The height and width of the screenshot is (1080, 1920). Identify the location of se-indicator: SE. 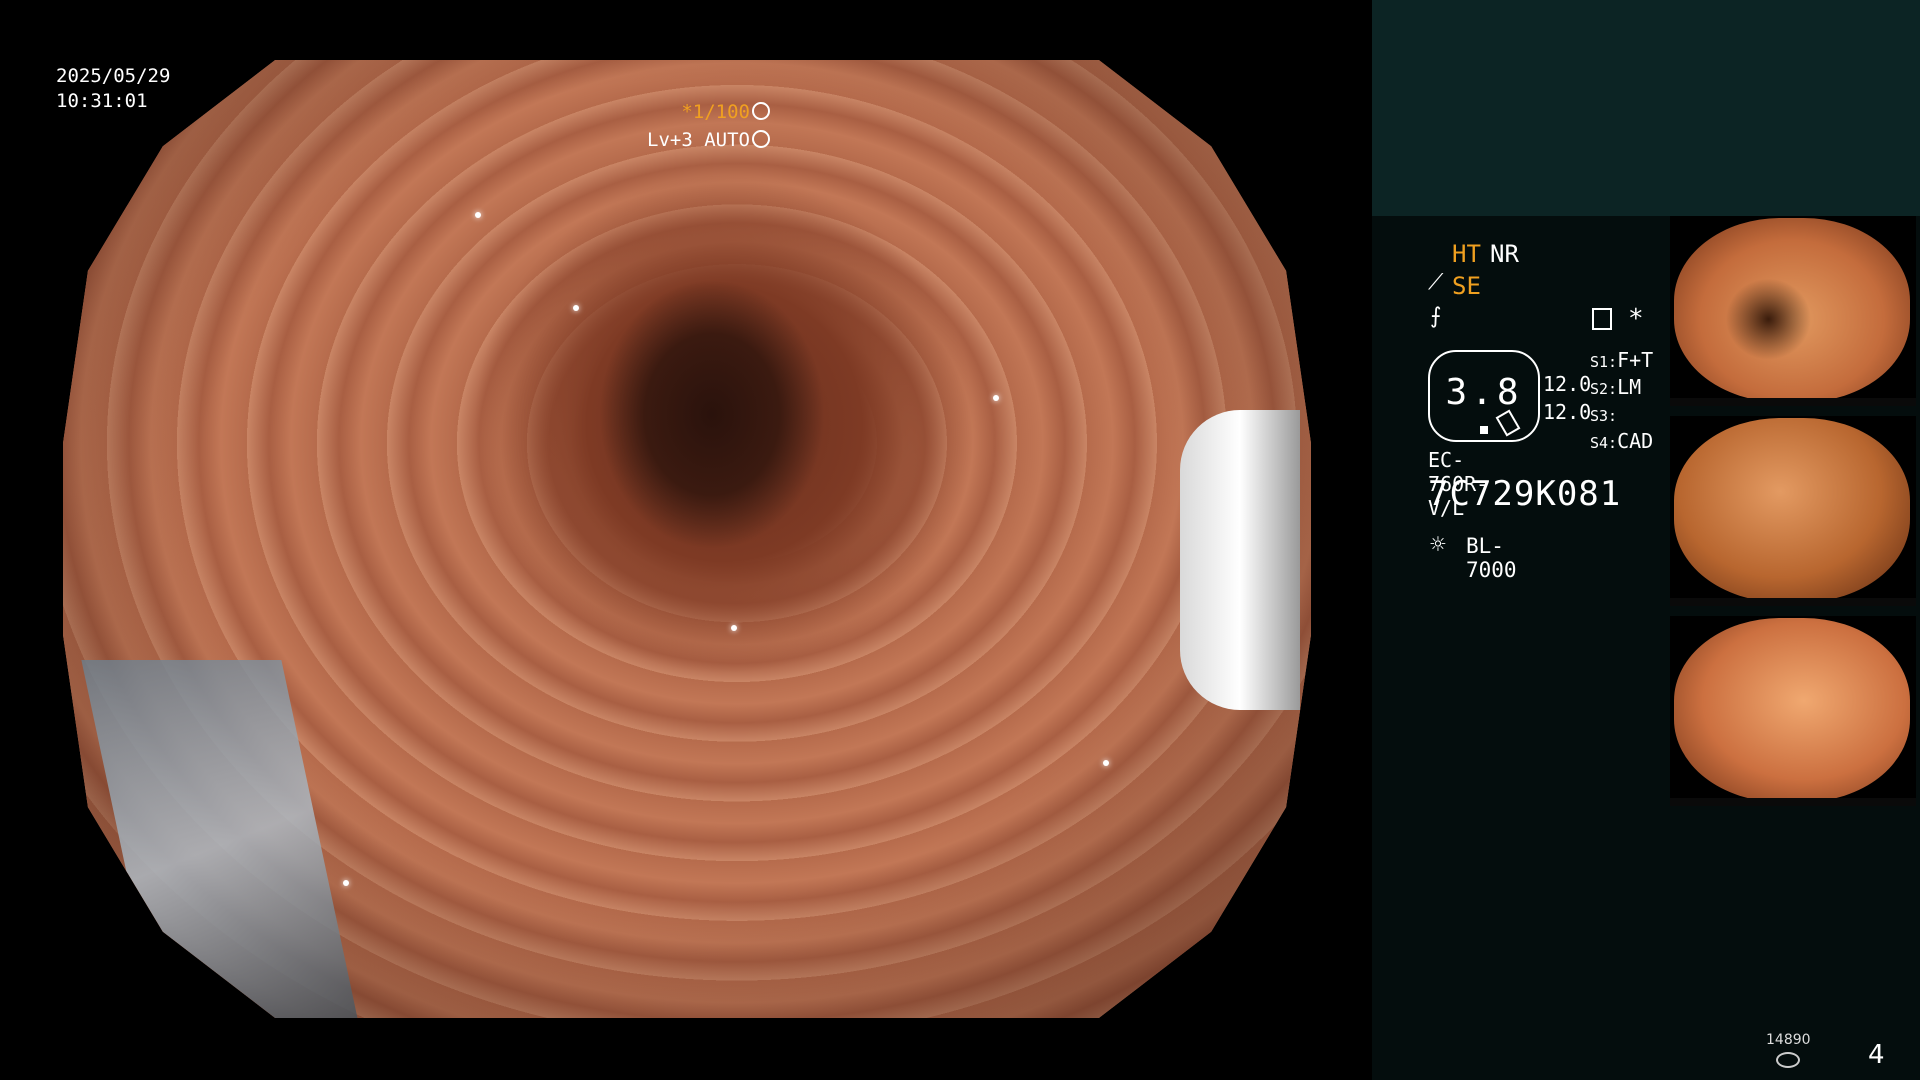
(1466, 286).